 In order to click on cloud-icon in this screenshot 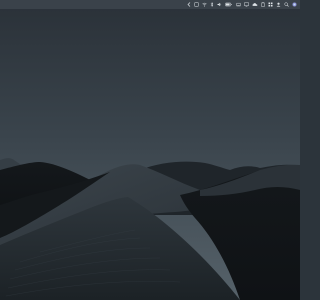, I will do `click(255, 4)`.